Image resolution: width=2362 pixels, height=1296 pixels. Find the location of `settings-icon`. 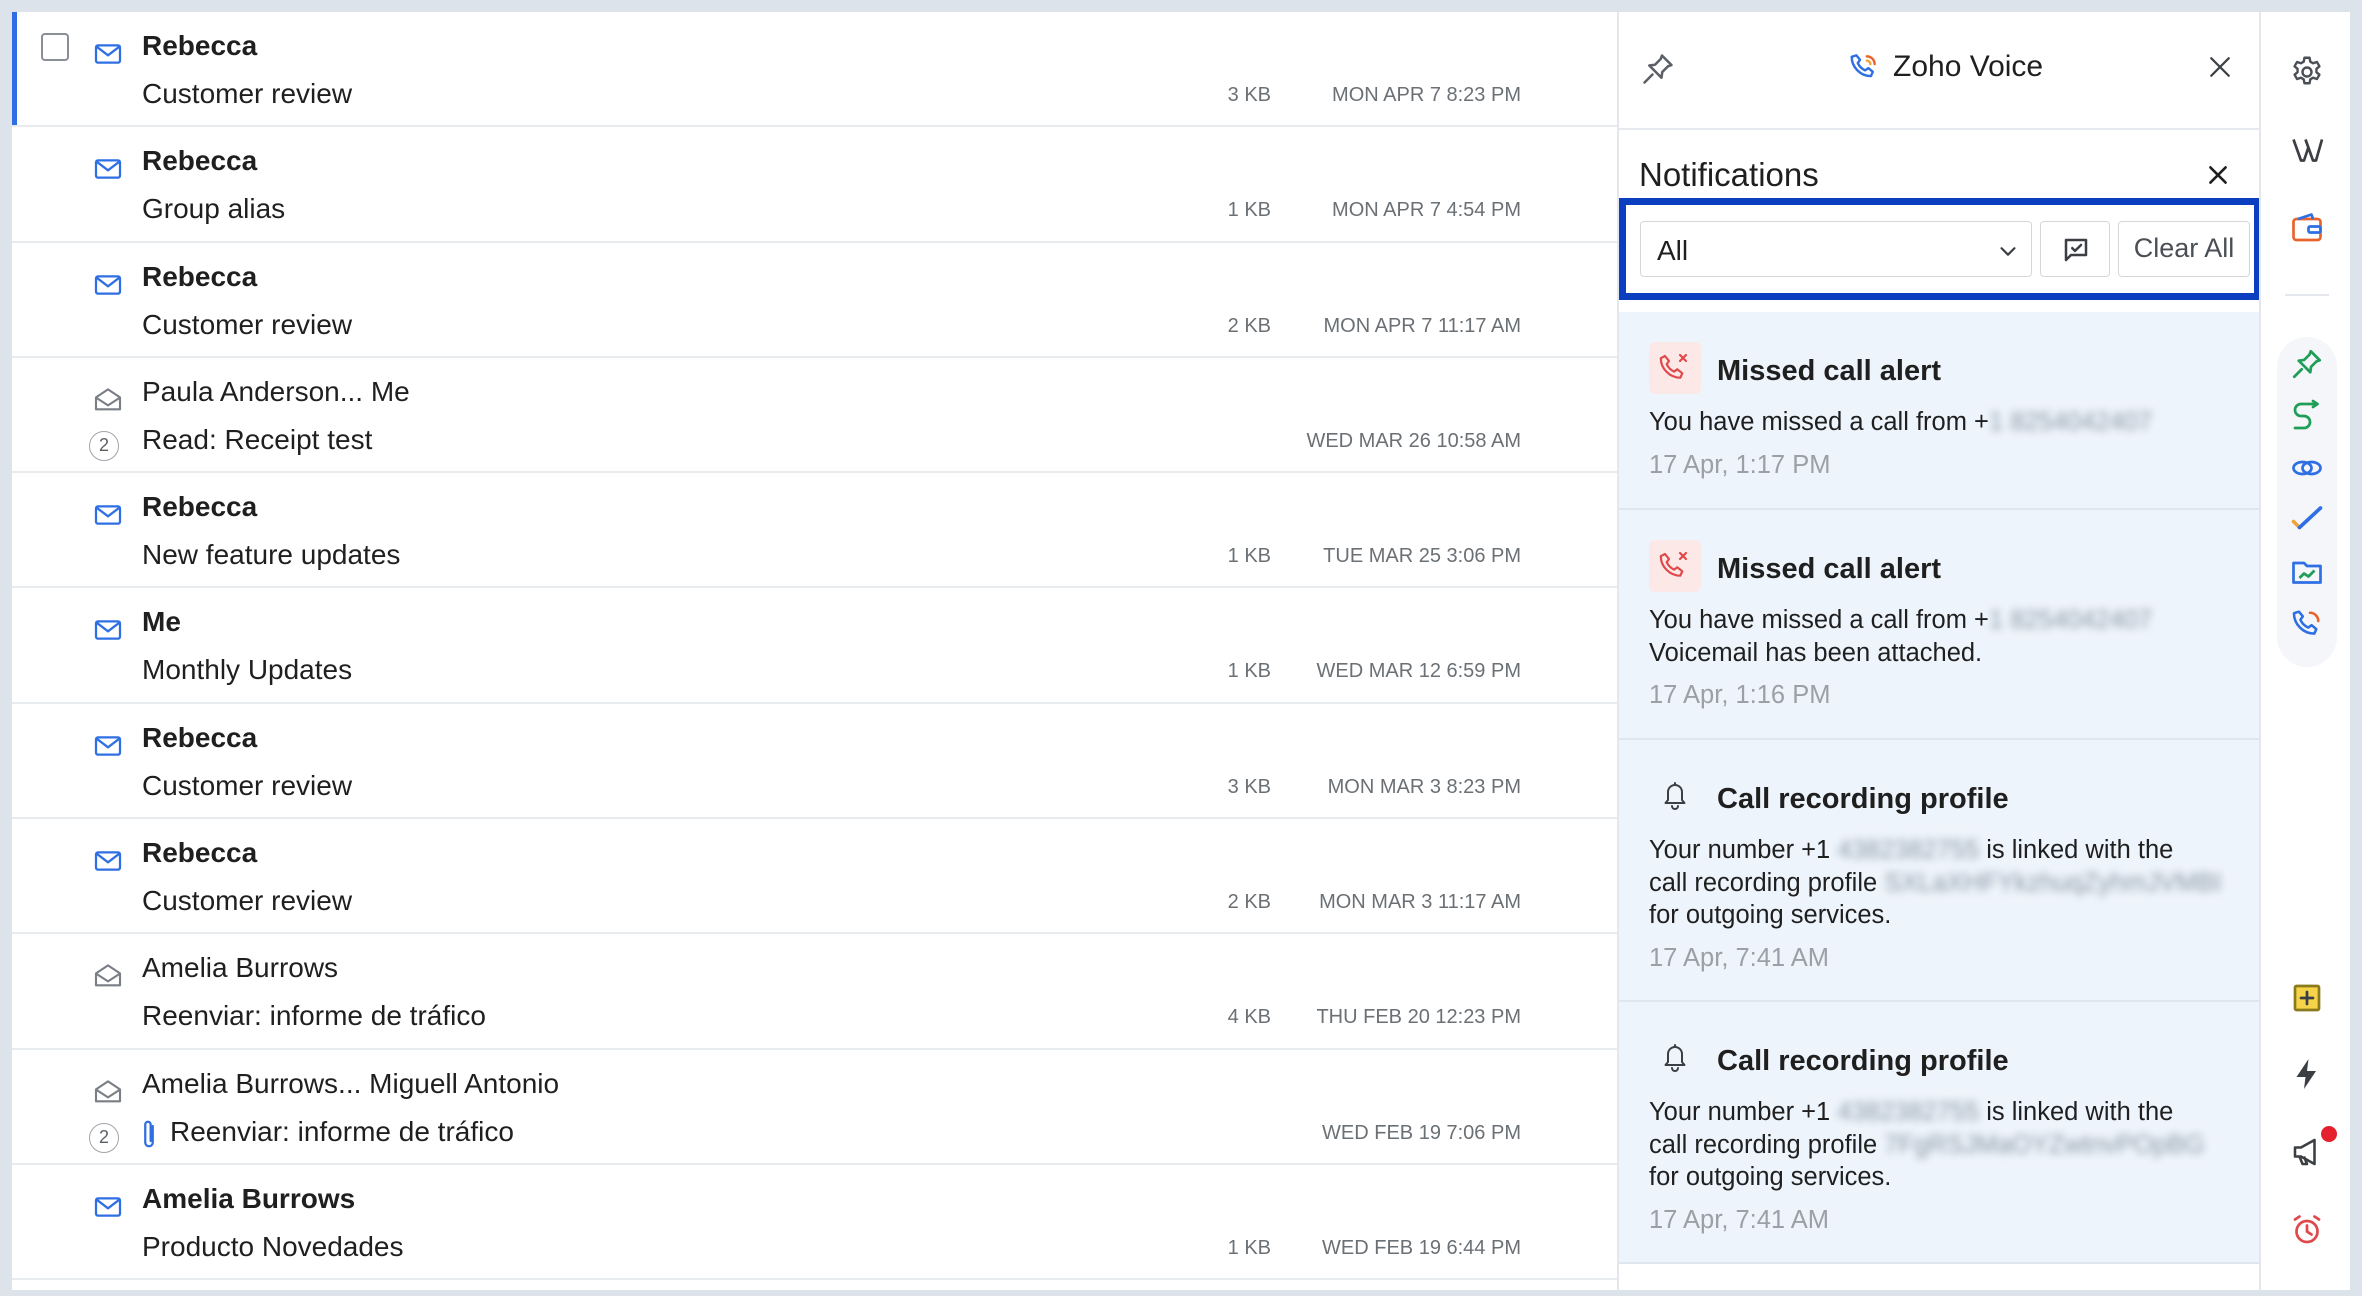

settings-icon is located at coordinates (2307, 72).